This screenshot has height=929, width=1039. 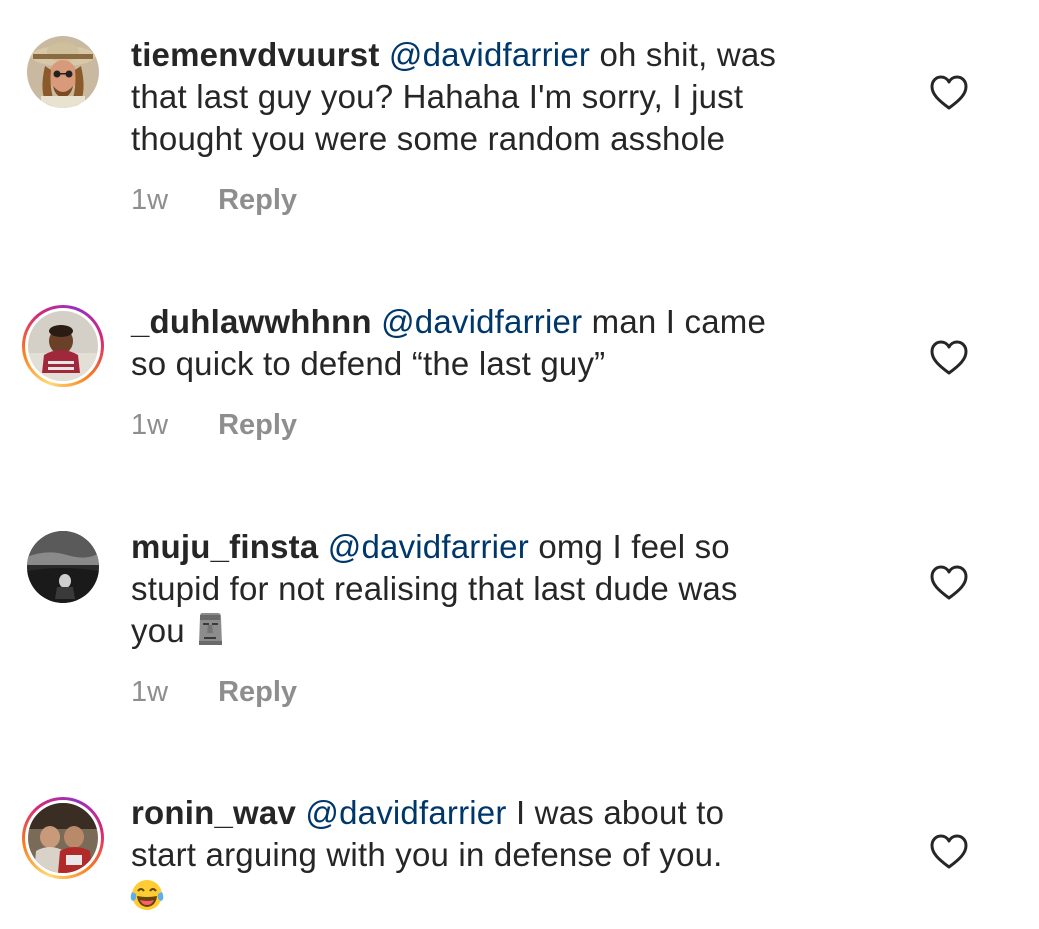 What do you see at coordinates (147, 895) in the screenshot?
I see `tears-of-joy-emoji` at bounding box center [147, 895].